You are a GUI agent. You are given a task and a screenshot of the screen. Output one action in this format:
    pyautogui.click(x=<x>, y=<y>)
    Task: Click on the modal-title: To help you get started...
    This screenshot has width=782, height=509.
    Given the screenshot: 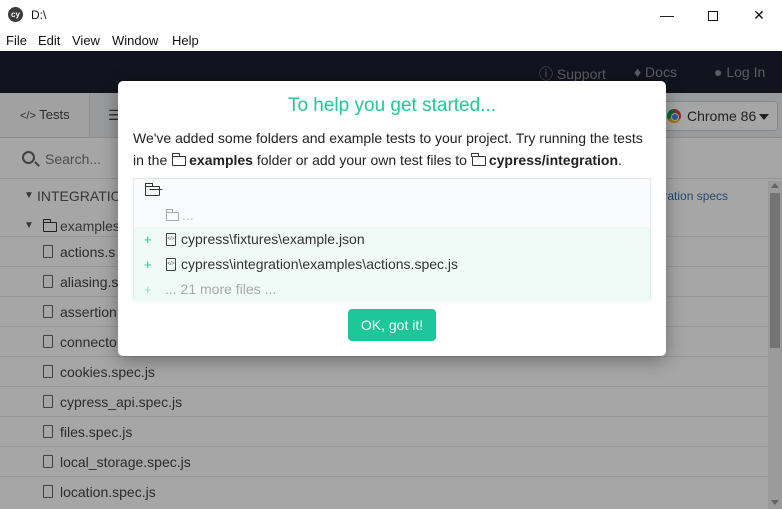 What is the action you would take?
    pyautogui.click(x=392, y=105)
    